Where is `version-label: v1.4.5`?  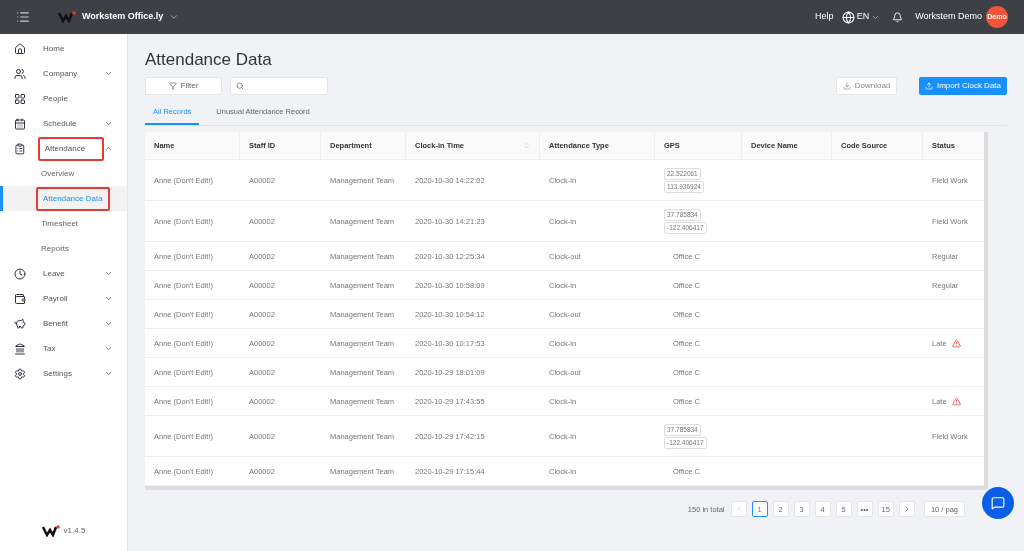
version-label: v1.4.5 is located at coordinates (74, 531).